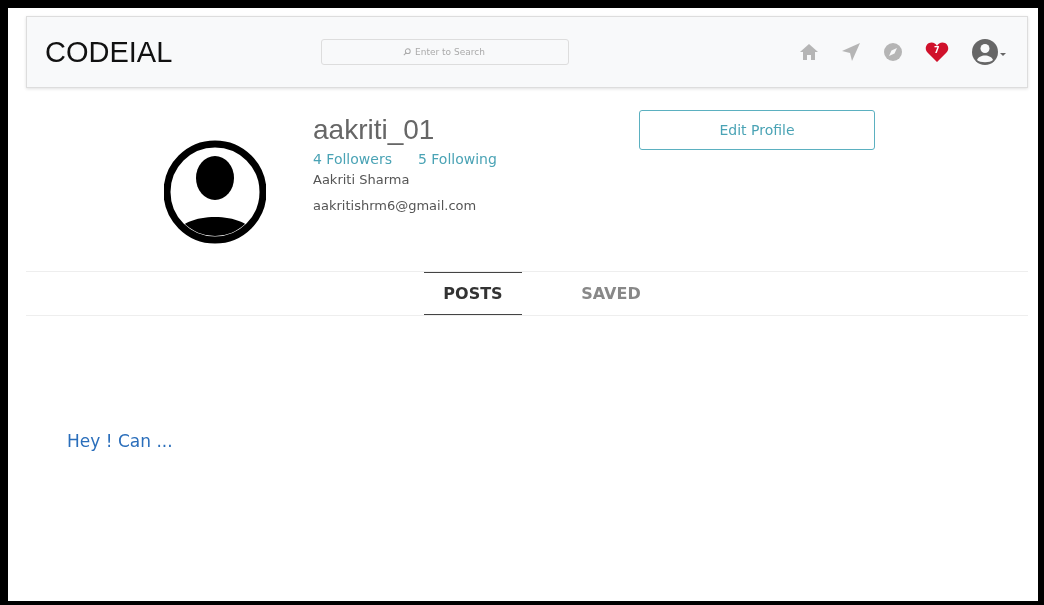  Describe the element at coordinates (352, 159) in the screenshot. I see `followers-link: 4 Followers` at that location.